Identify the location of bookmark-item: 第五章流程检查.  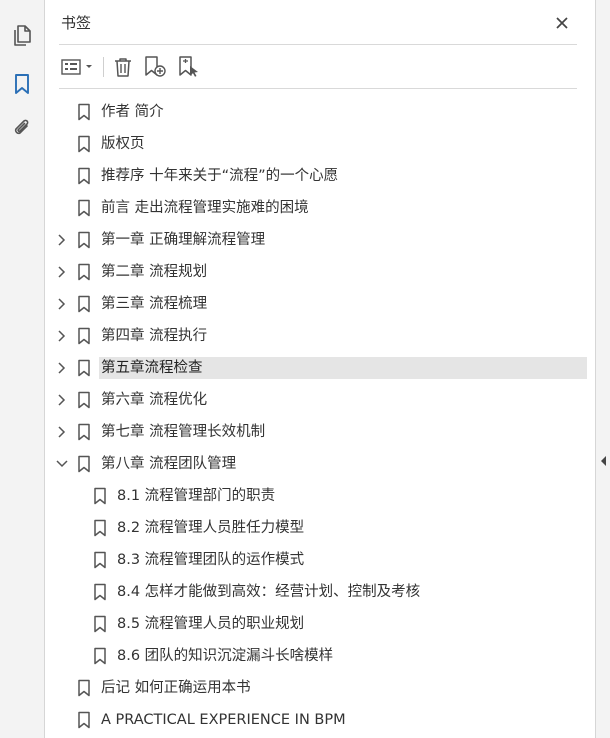
(320, 368).